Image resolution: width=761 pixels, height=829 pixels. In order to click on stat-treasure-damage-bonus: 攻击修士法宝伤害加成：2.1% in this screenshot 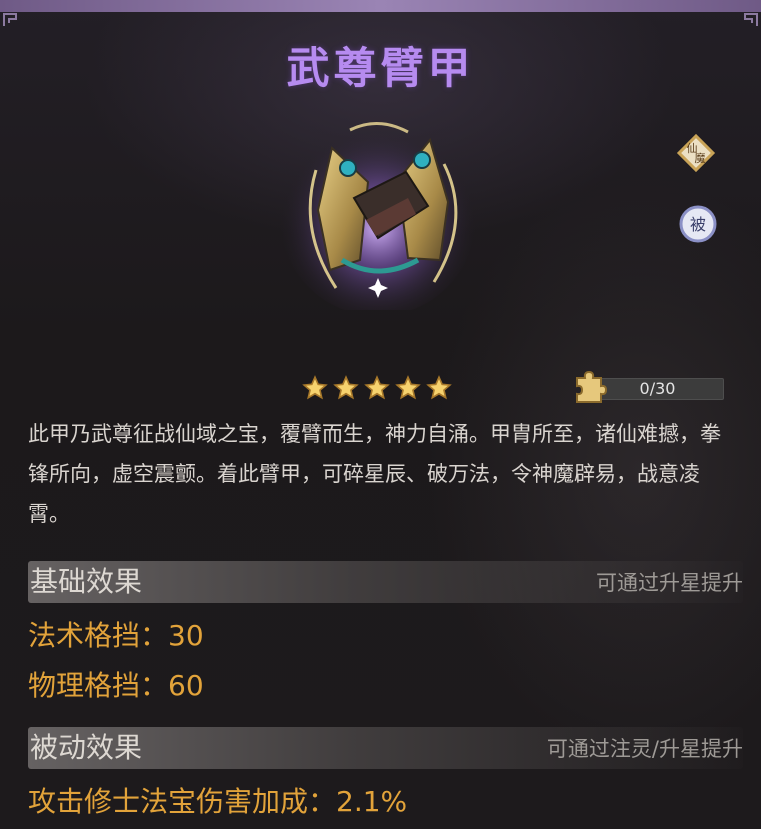, I will do `click(218, 801)`.